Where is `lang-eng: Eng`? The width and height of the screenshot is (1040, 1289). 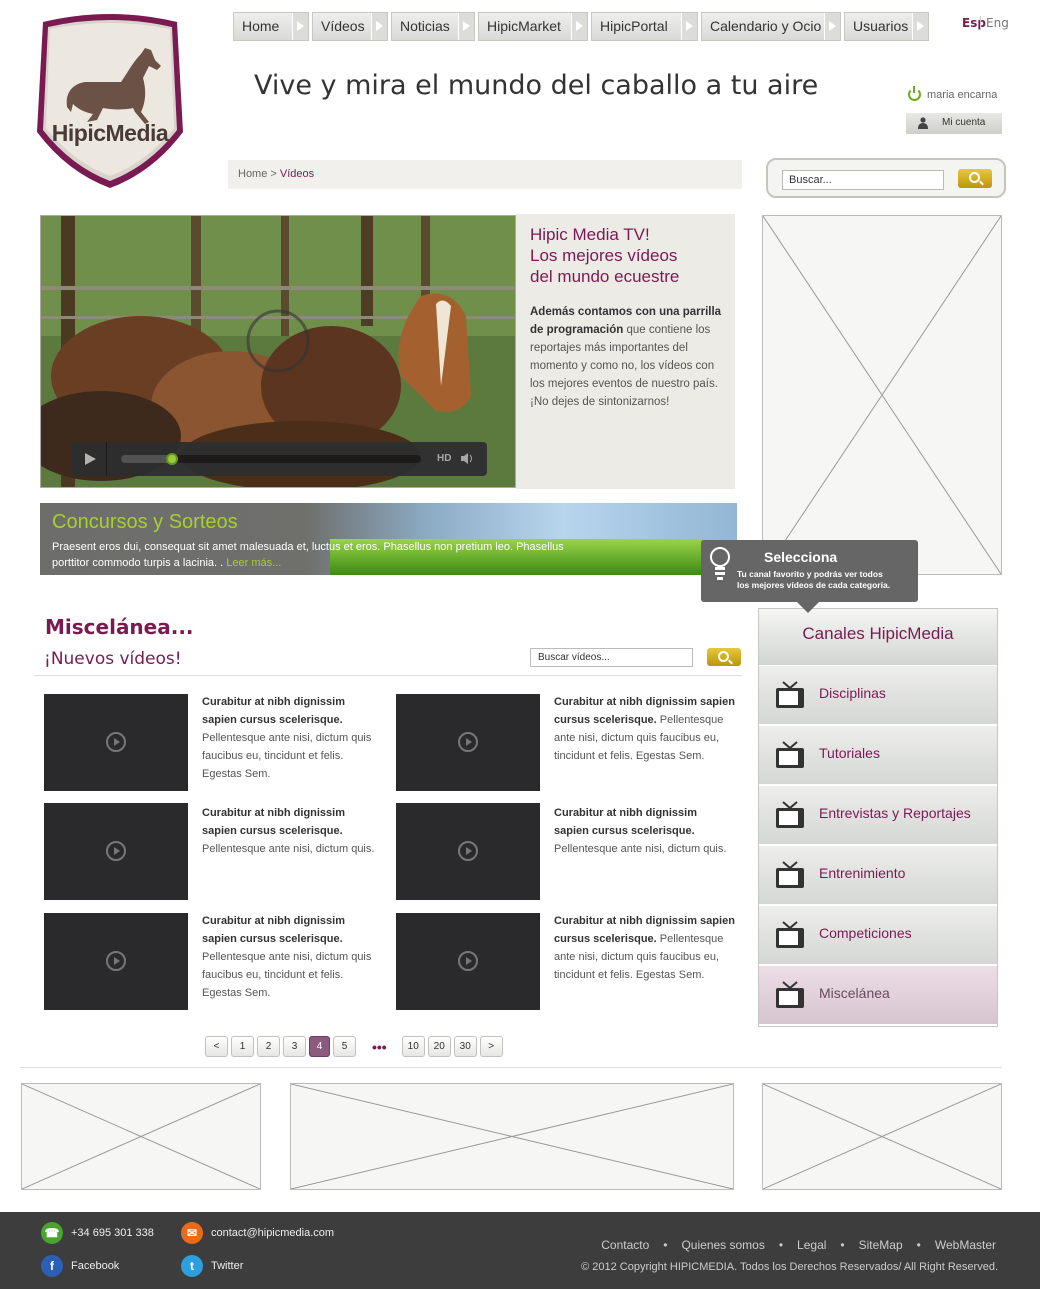 lang-eng: Eng is located at coordinates (994, 23).